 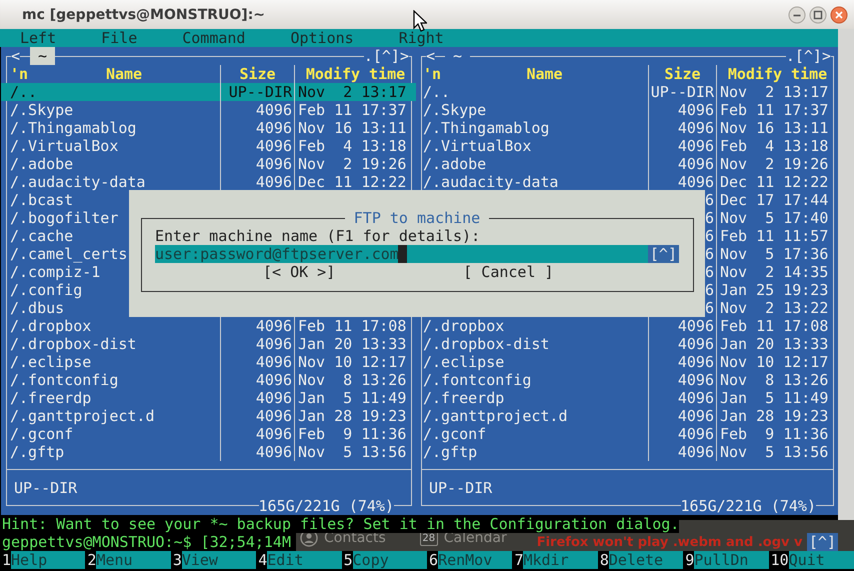 What do you see at coordinates (78, 182) in the screenshot?
I see `file-name: /.audacity-data` at bounding box center [78, 182].